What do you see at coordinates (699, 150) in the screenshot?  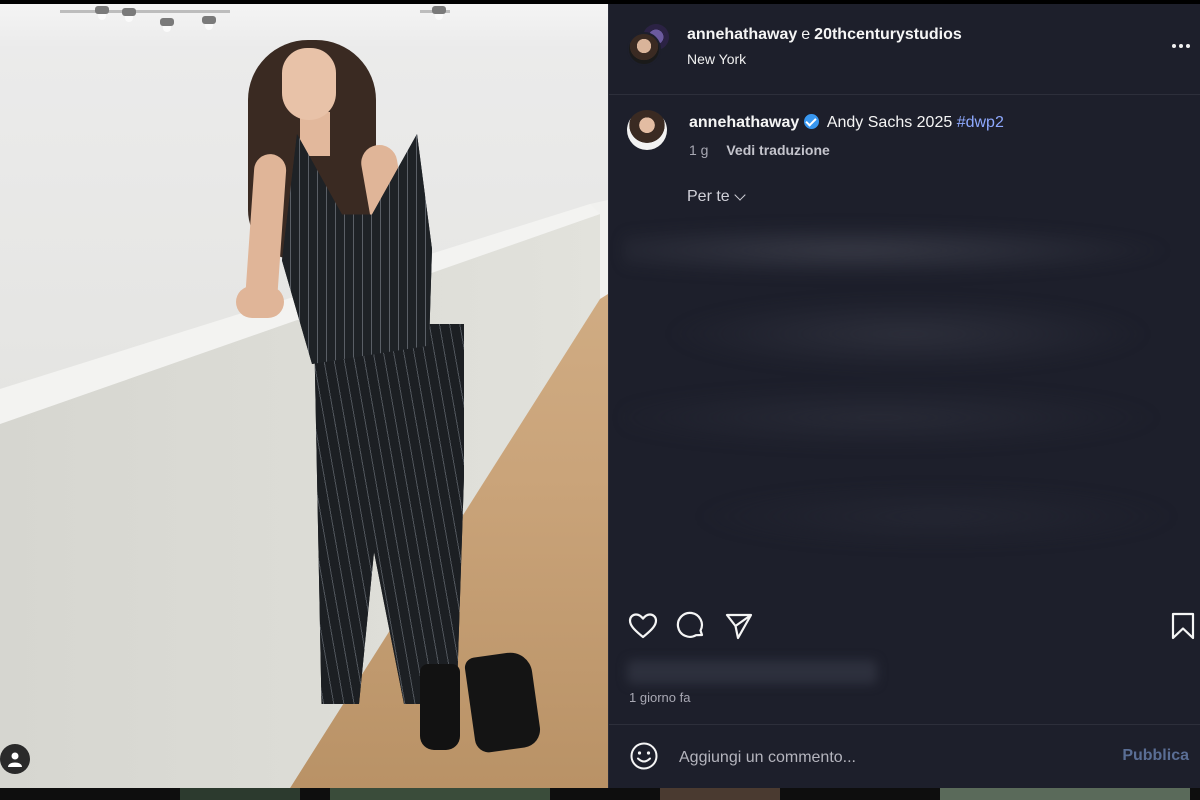 I see `caption-time: 1 g` at bounding box center [699, 150].